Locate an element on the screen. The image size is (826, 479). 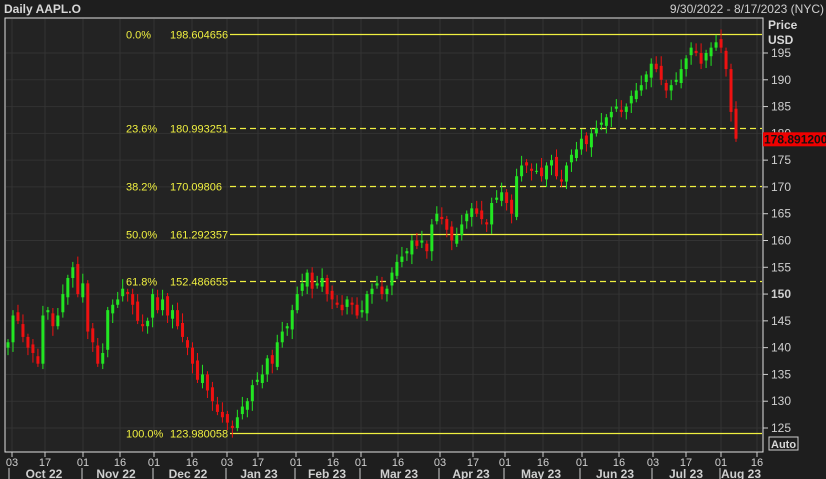
y-tick-label: 175 is located at coordinates (781, 160).